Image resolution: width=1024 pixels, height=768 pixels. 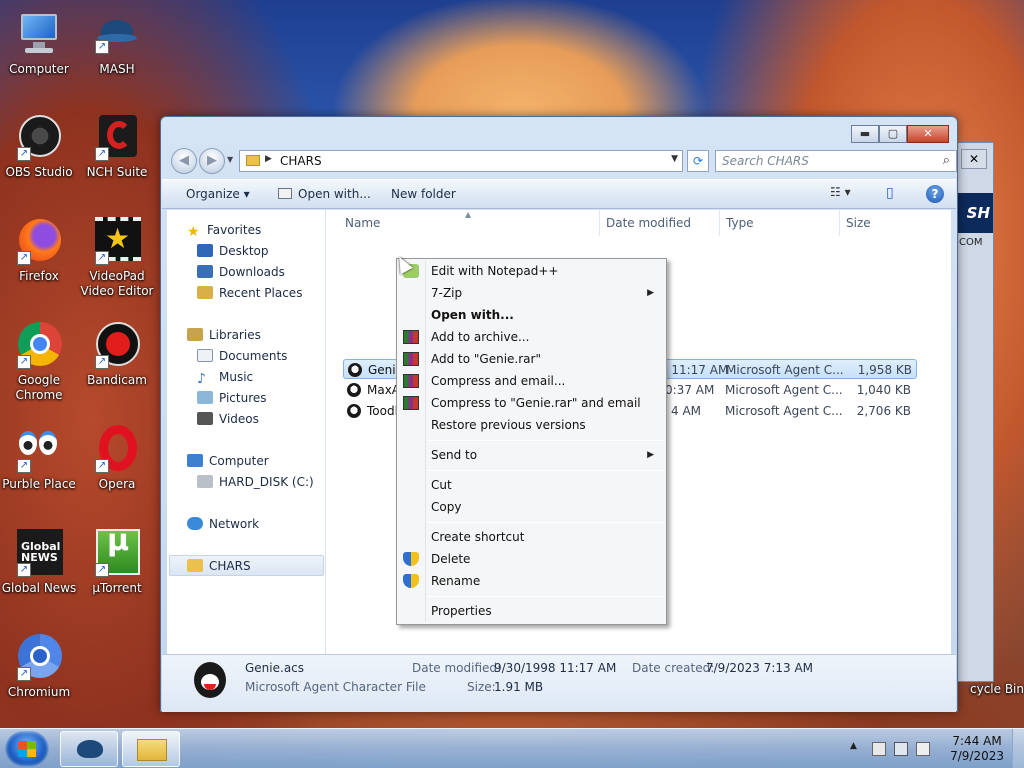 I want to click on taskbar-explorer-button, so click(x=151, y=749).